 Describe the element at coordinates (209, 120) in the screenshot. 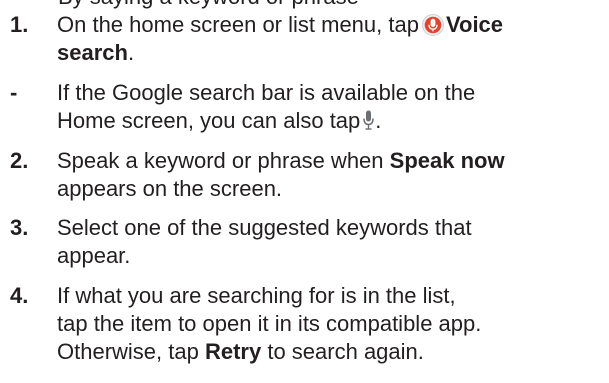

I see `step-note-text-a: Home screen, you can also tap` at that location.